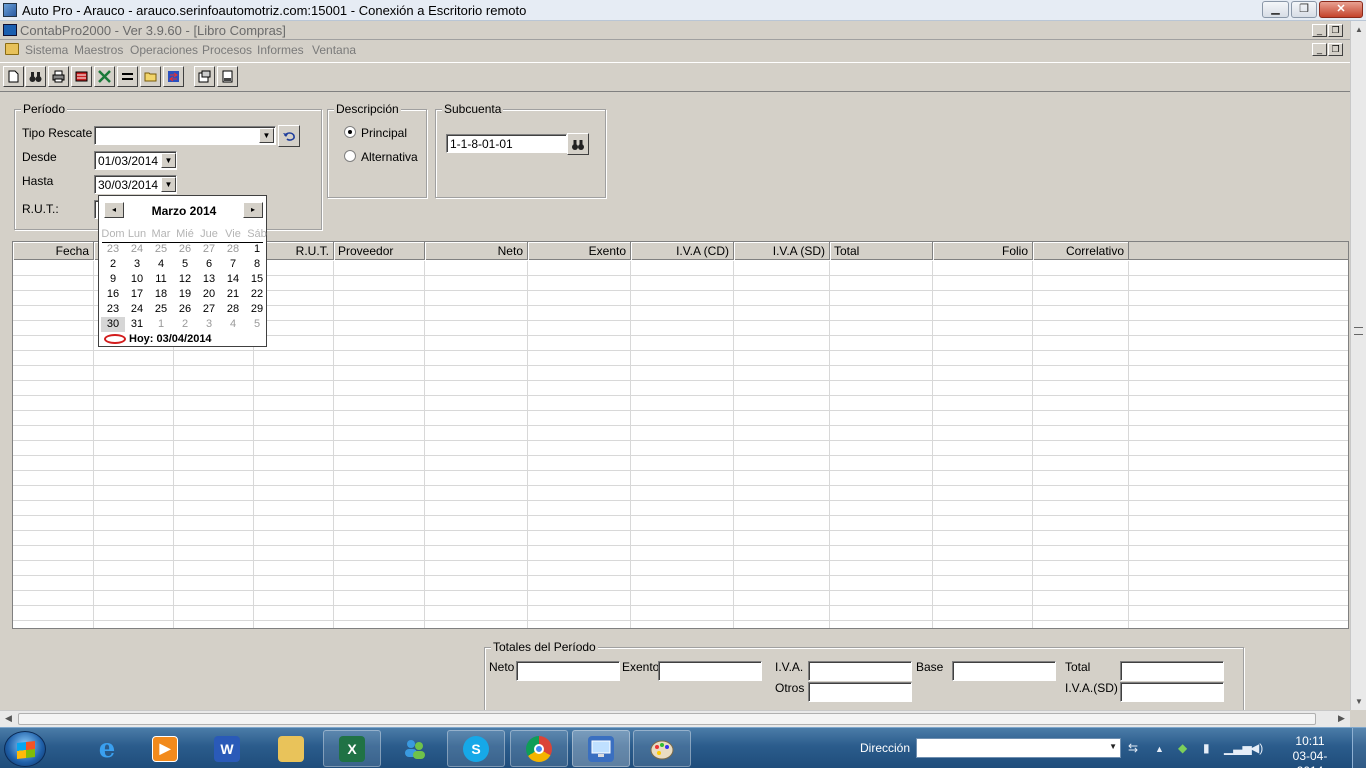 The width and height of the screenshot is (1366, 768). I want to click on iva-sd-total-field, so click(1172, 692).